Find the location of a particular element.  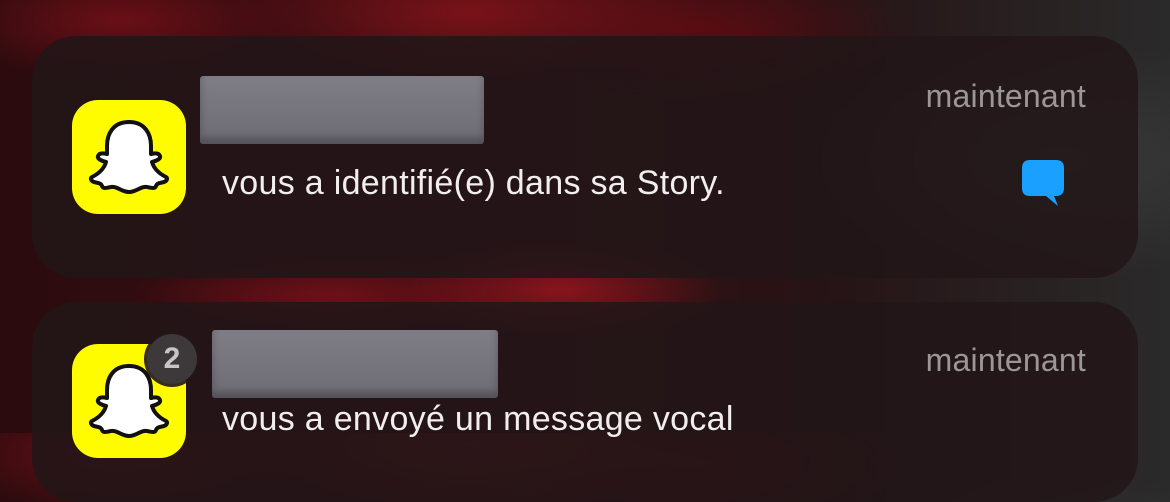

chat-bubble-icon is located at coordinates (1043, 183).